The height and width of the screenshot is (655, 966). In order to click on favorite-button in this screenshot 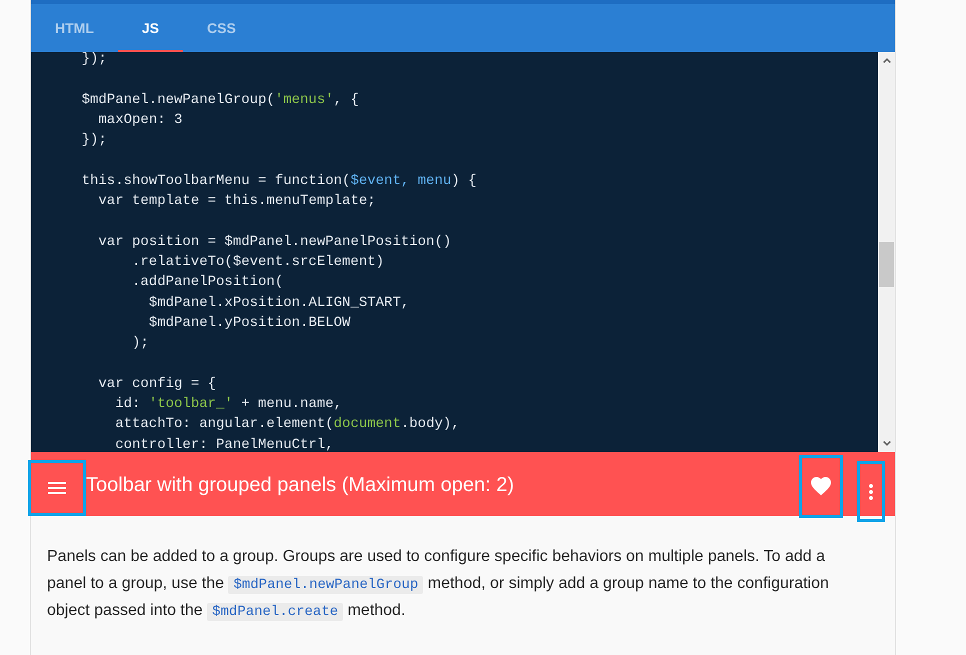, I will do `click(821, 486)`.